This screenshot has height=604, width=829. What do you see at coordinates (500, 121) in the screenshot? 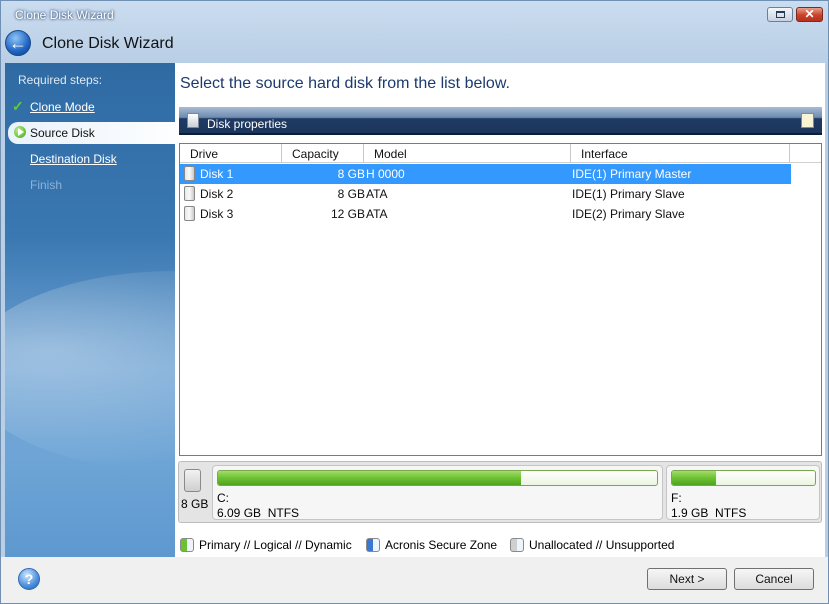
I see `disk-properties-bar: Disk properties` at bounding box center [500, 121].